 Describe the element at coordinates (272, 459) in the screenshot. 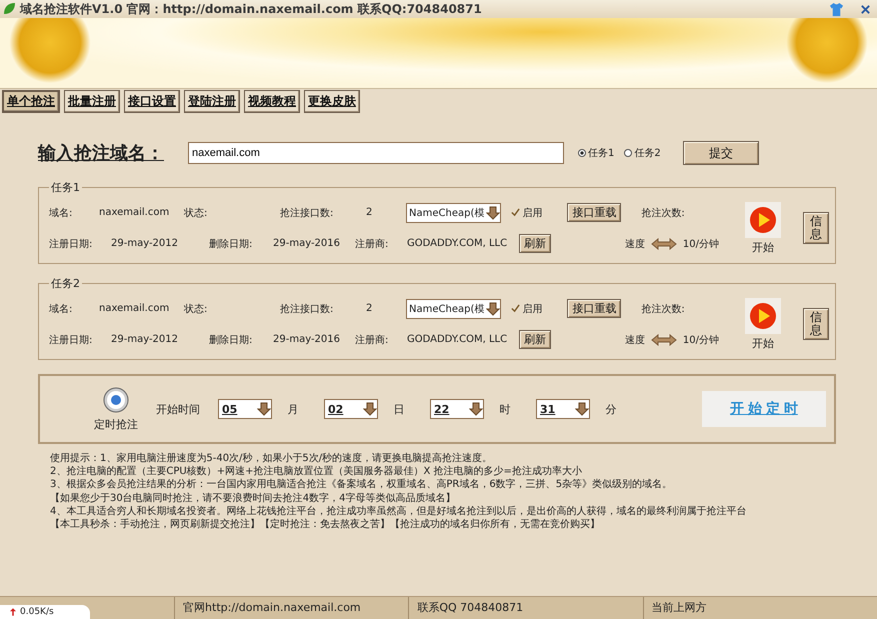

I see `tip-text: 使用提示：1、家用电脑注册速度为5-40次/秒，如果小于5次/秒的速度，请更换电脑提高抢注速度。` at that location.